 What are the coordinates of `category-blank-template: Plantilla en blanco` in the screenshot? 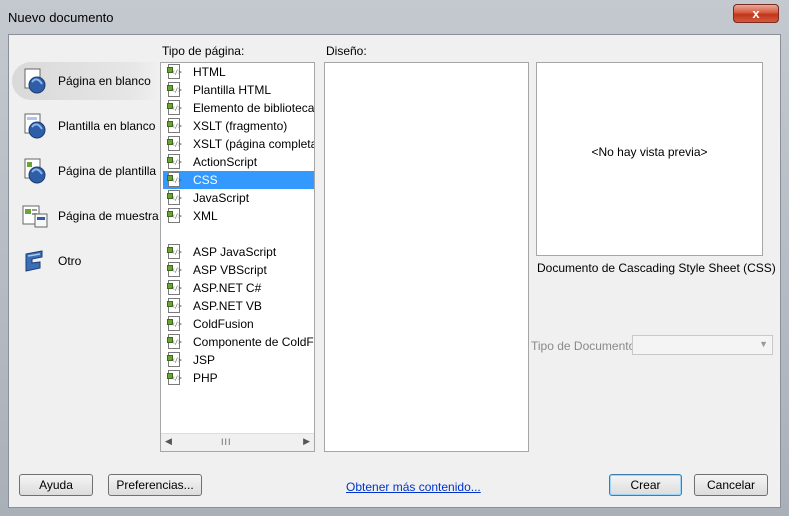 It's located at (86, 126).